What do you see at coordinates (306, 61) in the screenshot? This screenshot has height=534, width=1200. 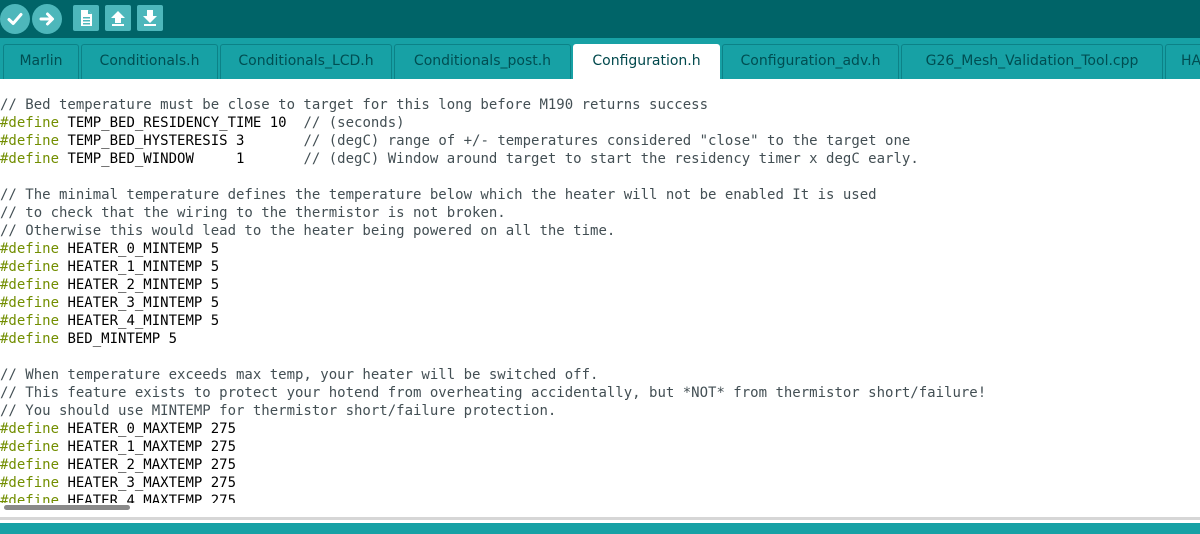 I see `tab-conditionals-lcd-h: Conditionals_LCD.h` at bounding box center [306, 61].